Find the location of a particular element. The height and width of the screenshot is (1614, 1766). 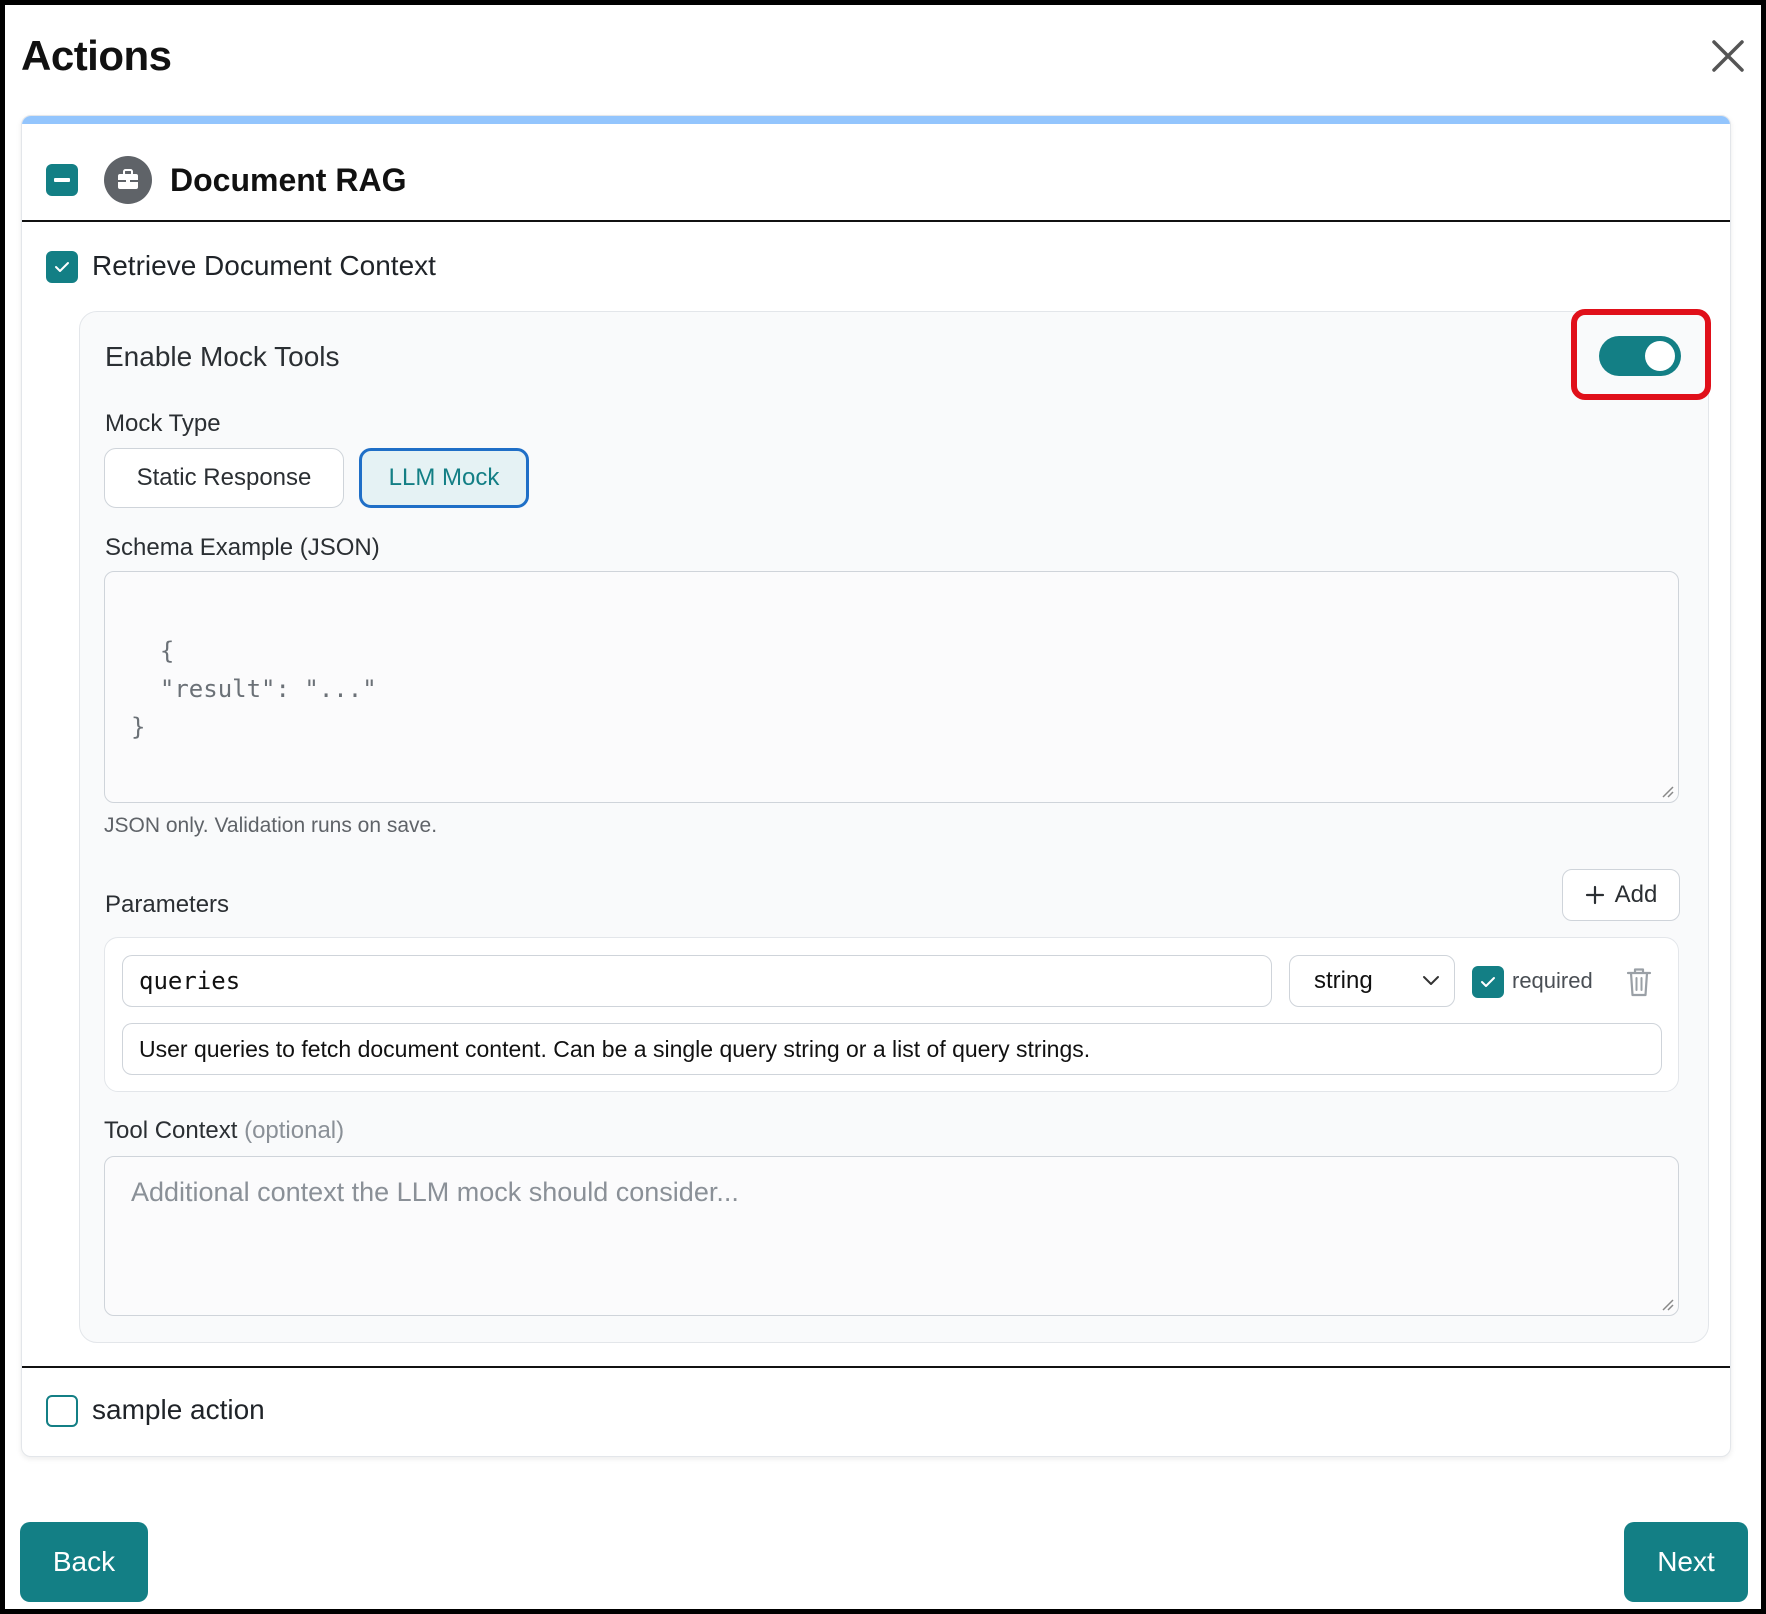

schema-label: Schema Example (JSON) is located at coordinates (242, 547).